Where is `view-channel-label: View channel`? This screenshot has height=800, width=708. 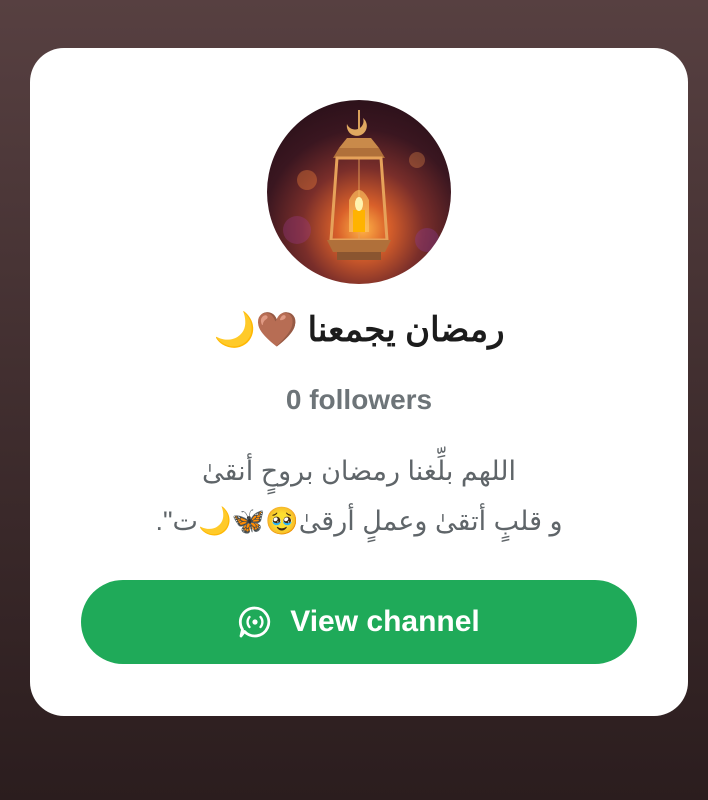 view-channel-label: View channel is located at coordinates (385, 621).